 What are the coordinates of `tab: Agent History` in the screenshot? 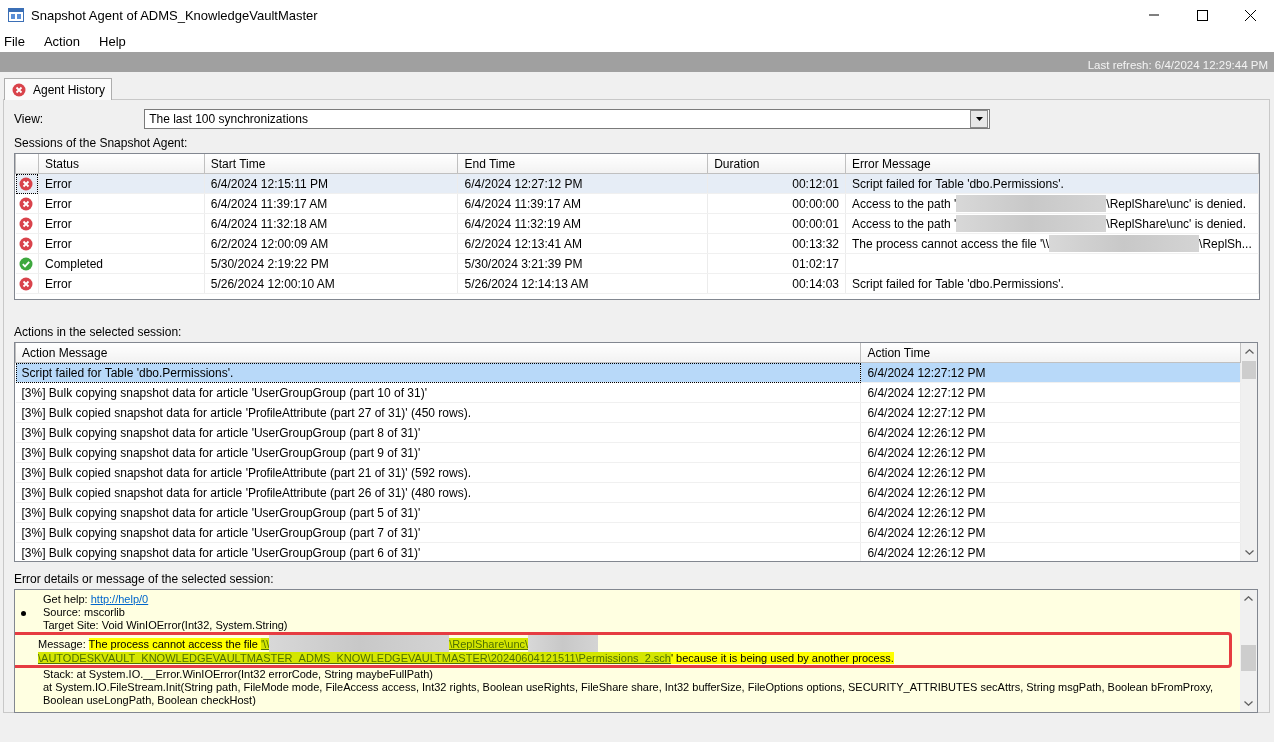 It's located at (58, 89).